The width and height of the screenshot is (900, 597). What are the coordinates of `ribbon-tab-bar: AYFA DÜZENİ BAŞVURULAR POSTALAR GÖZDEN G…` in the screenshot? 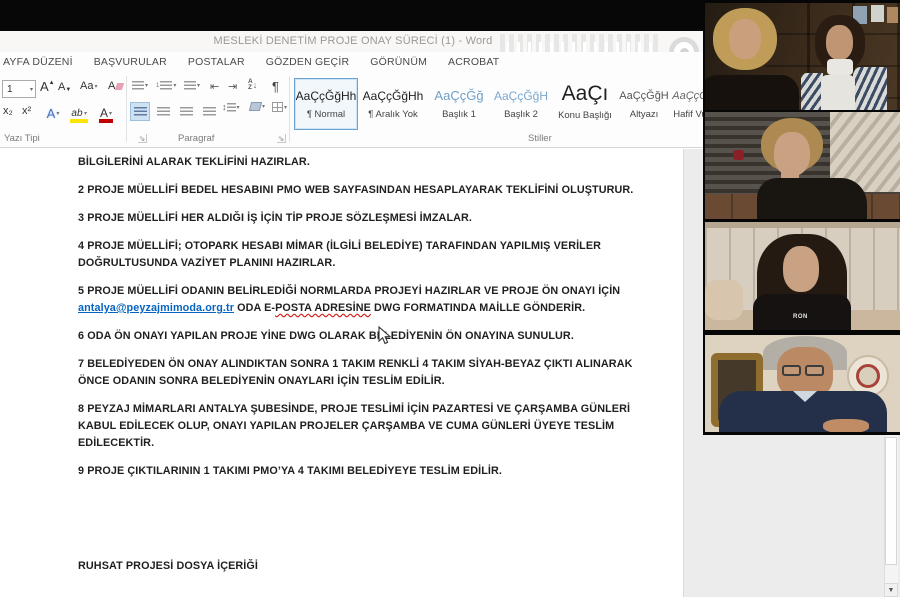 It's located at (353, 62).